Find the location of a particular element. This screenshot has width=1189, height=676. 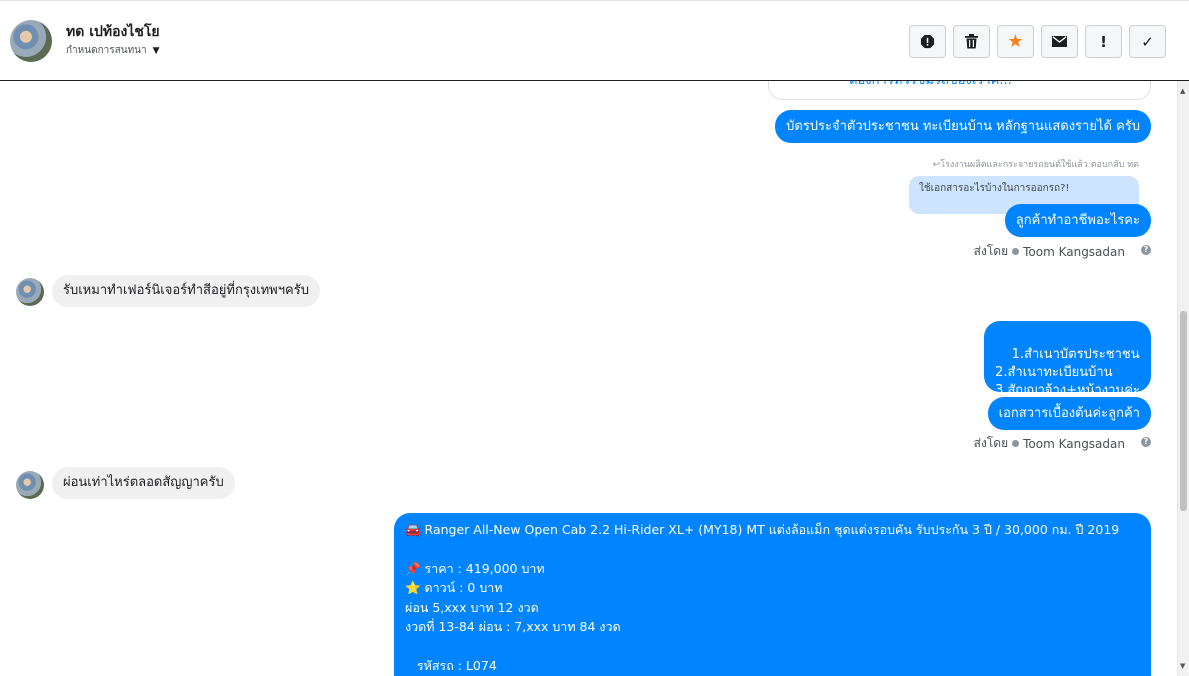

message-text: ผ่อนเท่าไหร่ตลอดสัญญาครับ is located at coordinates (143, 482).